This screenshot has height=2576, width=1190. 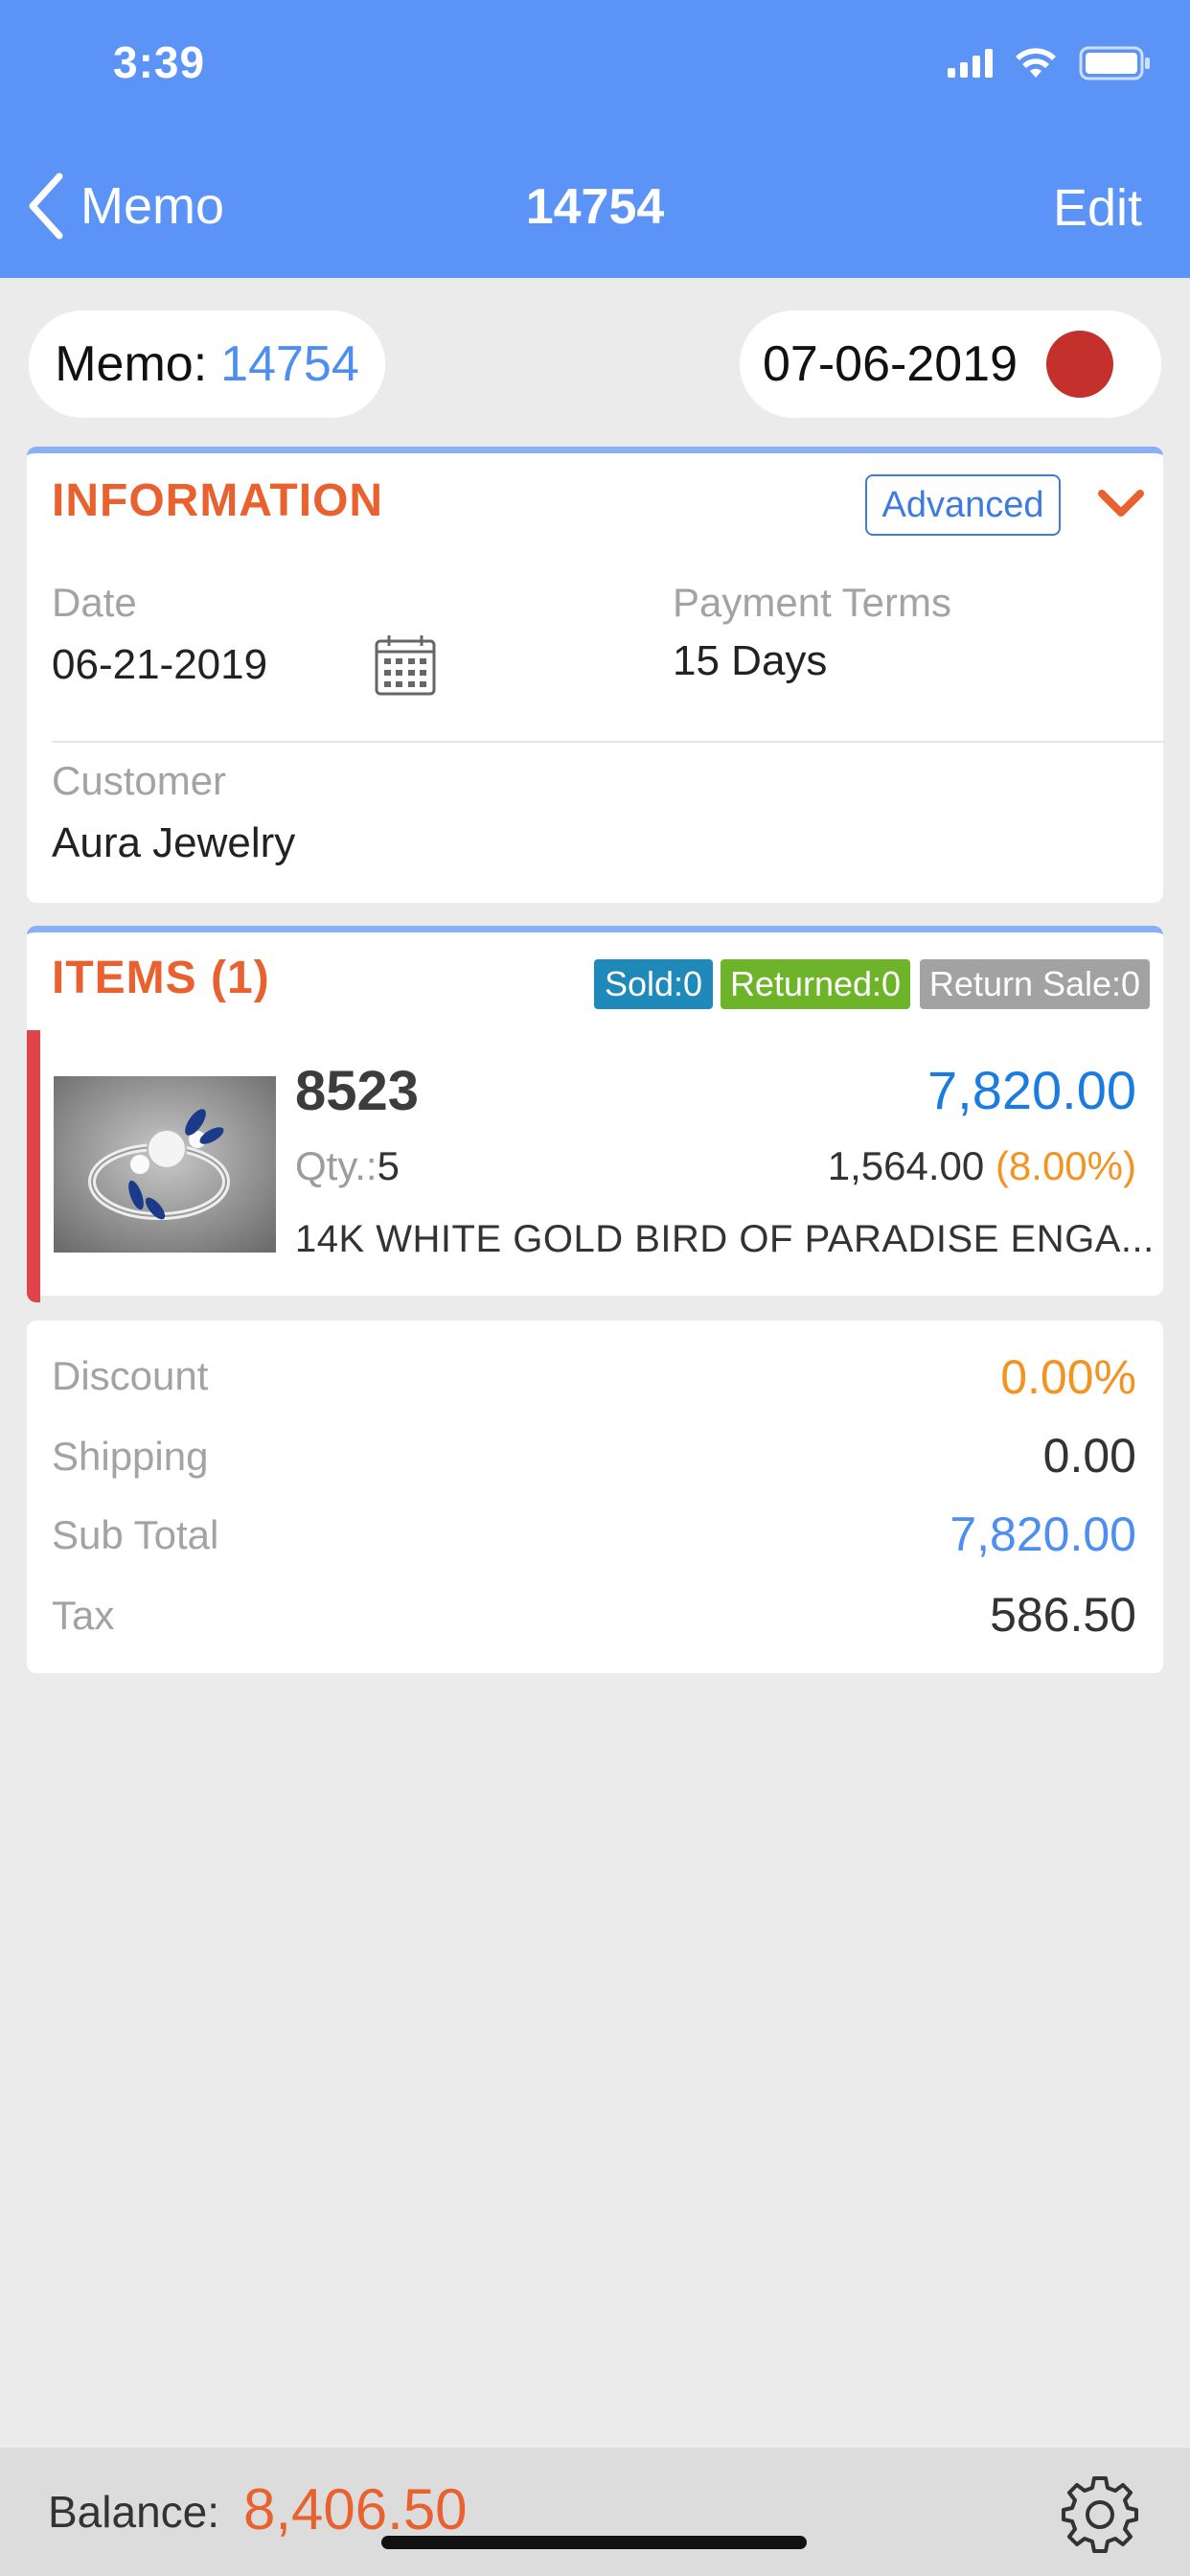 I want to click on advanced-button: Advanced, so click(x=963, y=505).